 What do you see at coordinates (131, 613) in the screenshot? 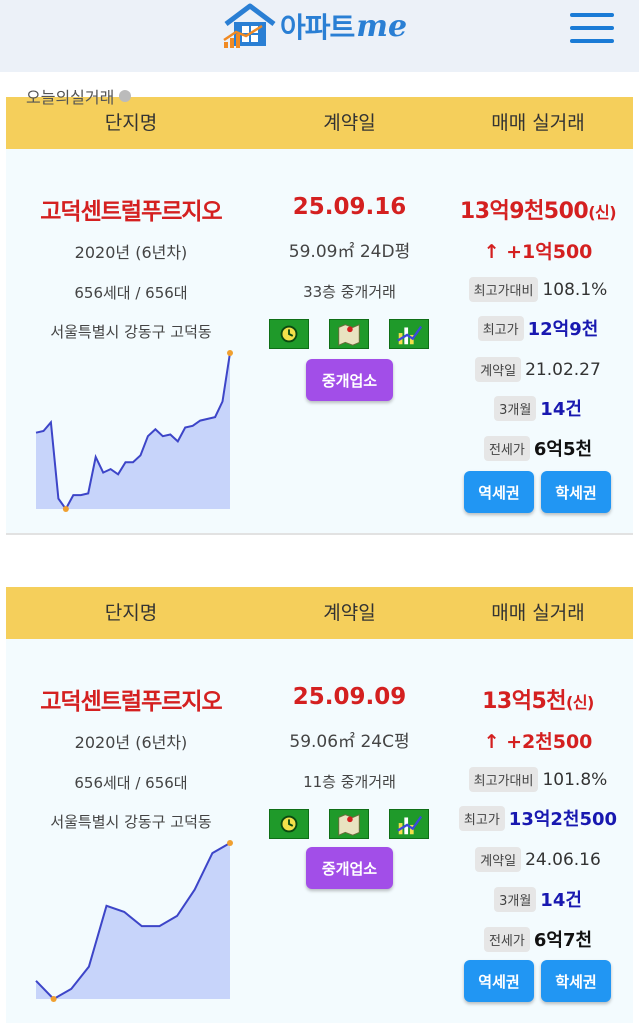
I see `column-header-name: 단지명` at bounding box center [131, 613].